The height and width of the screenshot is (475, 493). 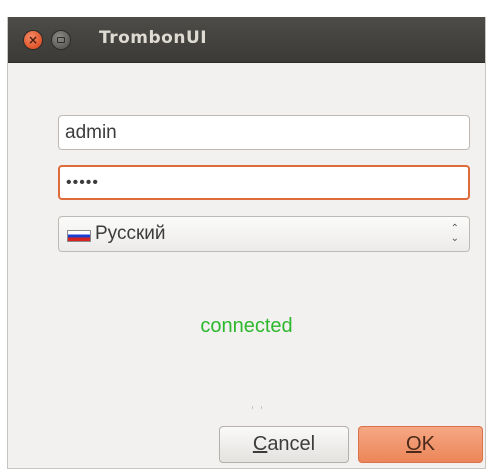 What do you see at coordinates (246, 40) in the screenshot?
I see `title-bar: × TrombonUI` at bounding box center [246, 40].